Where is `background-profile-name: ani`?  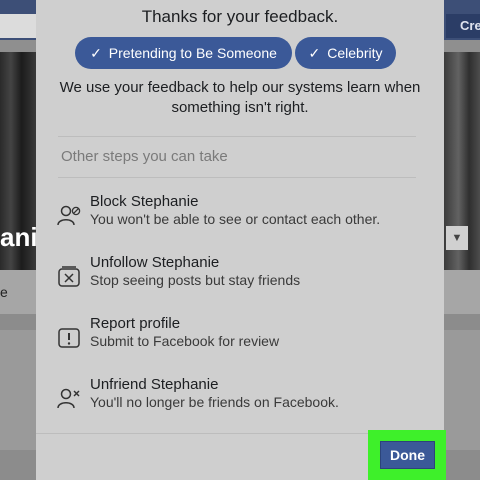 background-profile-name: ani is located at coordinates (19, 237).